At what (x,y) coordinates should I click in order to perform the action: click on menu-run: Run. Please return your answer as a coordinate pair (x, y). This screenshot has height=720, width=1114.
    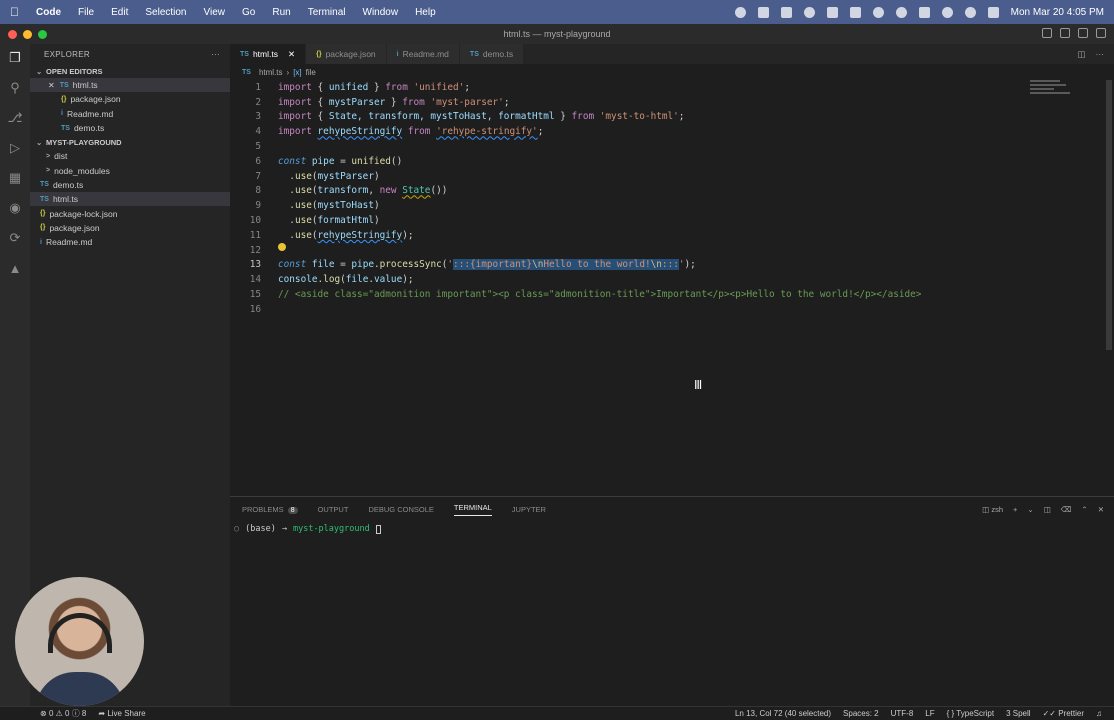
    Looking at the image, I should click on (281, 12).